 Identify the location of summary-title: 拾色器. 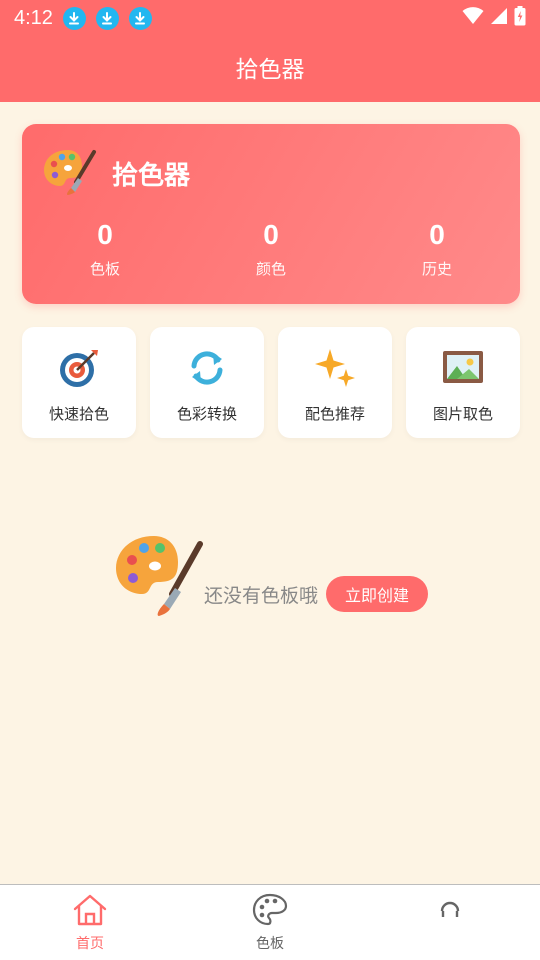
(151, 175).